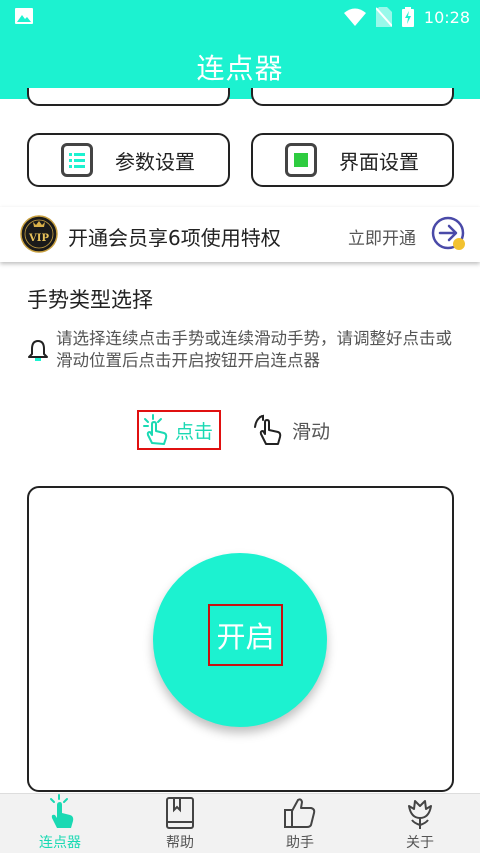  Describe the element at coordinates (352, 97) in the screenshot. I see `partial-button-right` at that location.